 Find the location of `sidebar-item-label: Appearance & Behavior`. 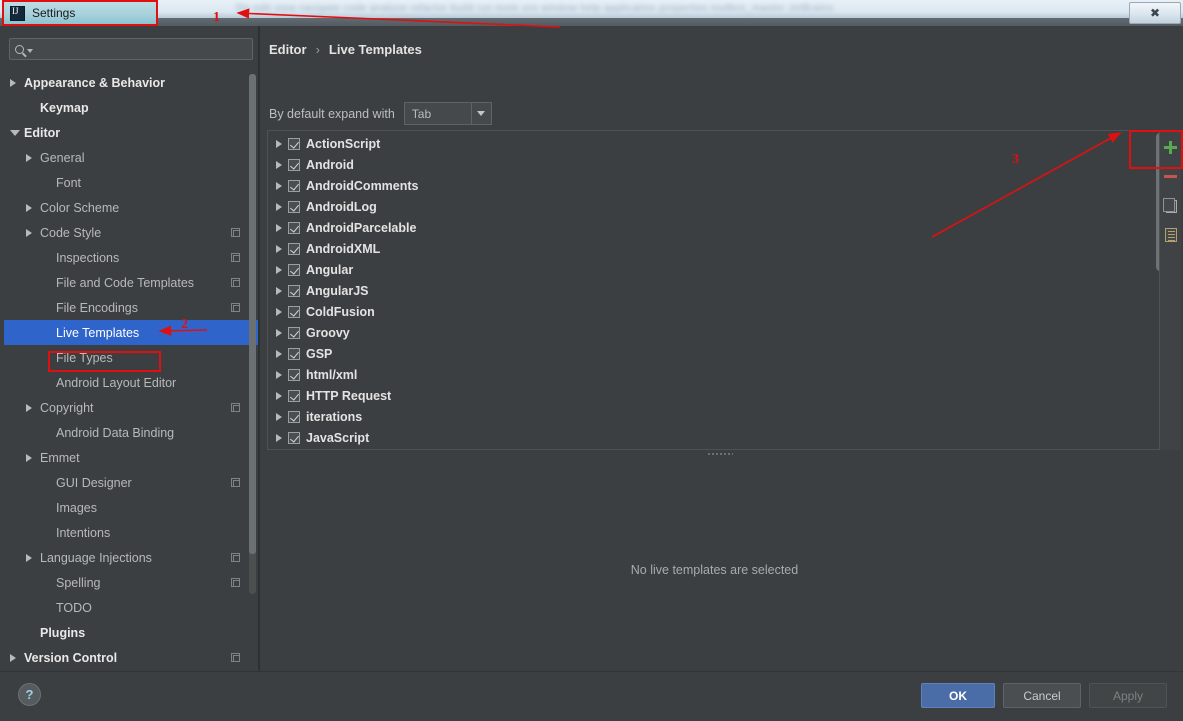

sidebar-item-label: Appearance & Behavior is located at coordinates (95, 82).